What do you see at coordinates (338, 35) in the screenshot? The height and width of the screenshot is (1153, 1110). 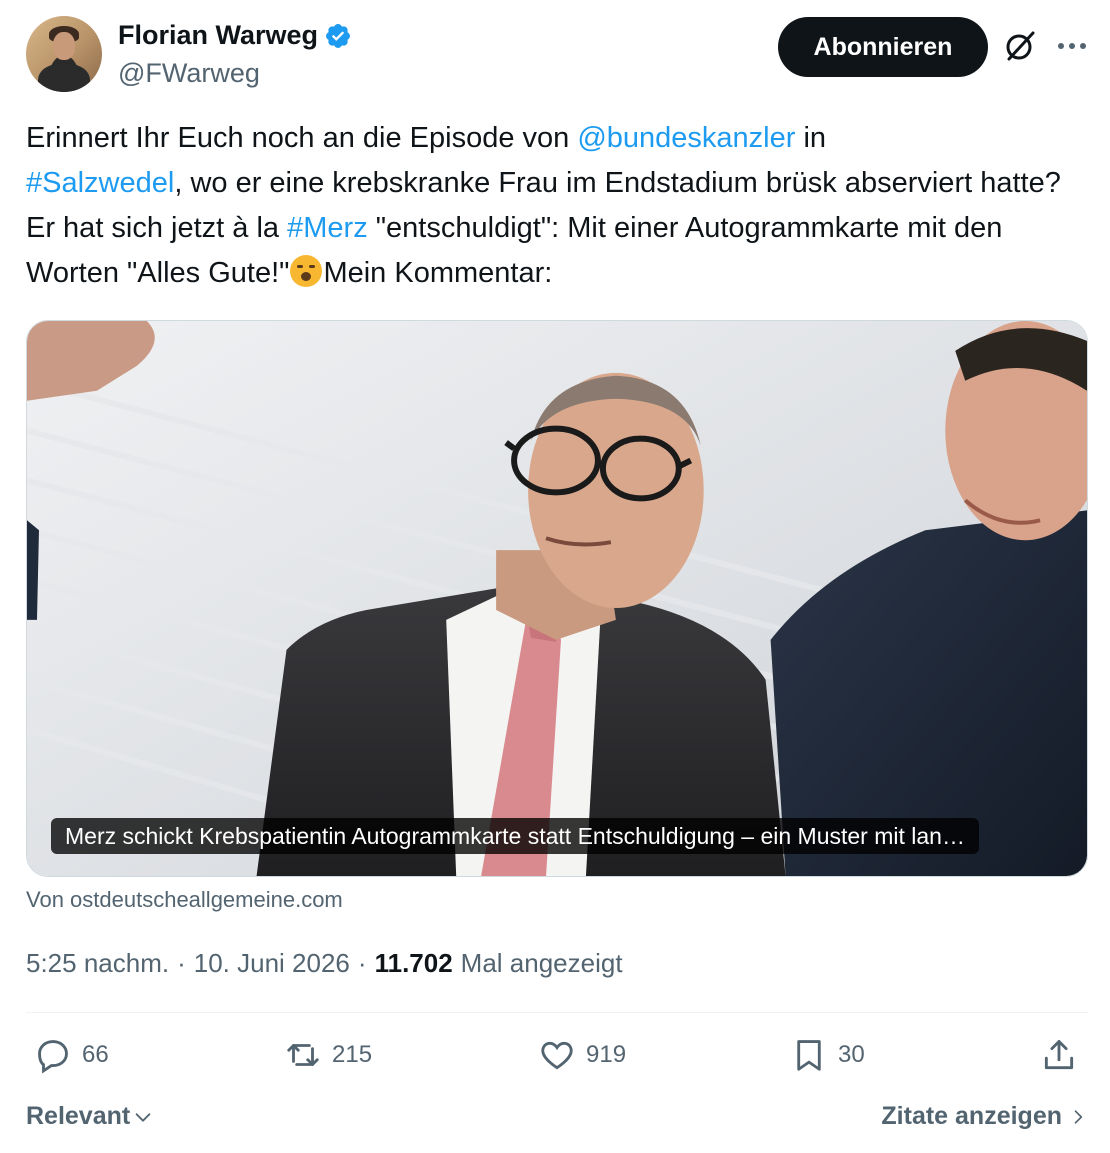 I see `verified-badge-icon` at bounding box center [338, 35].